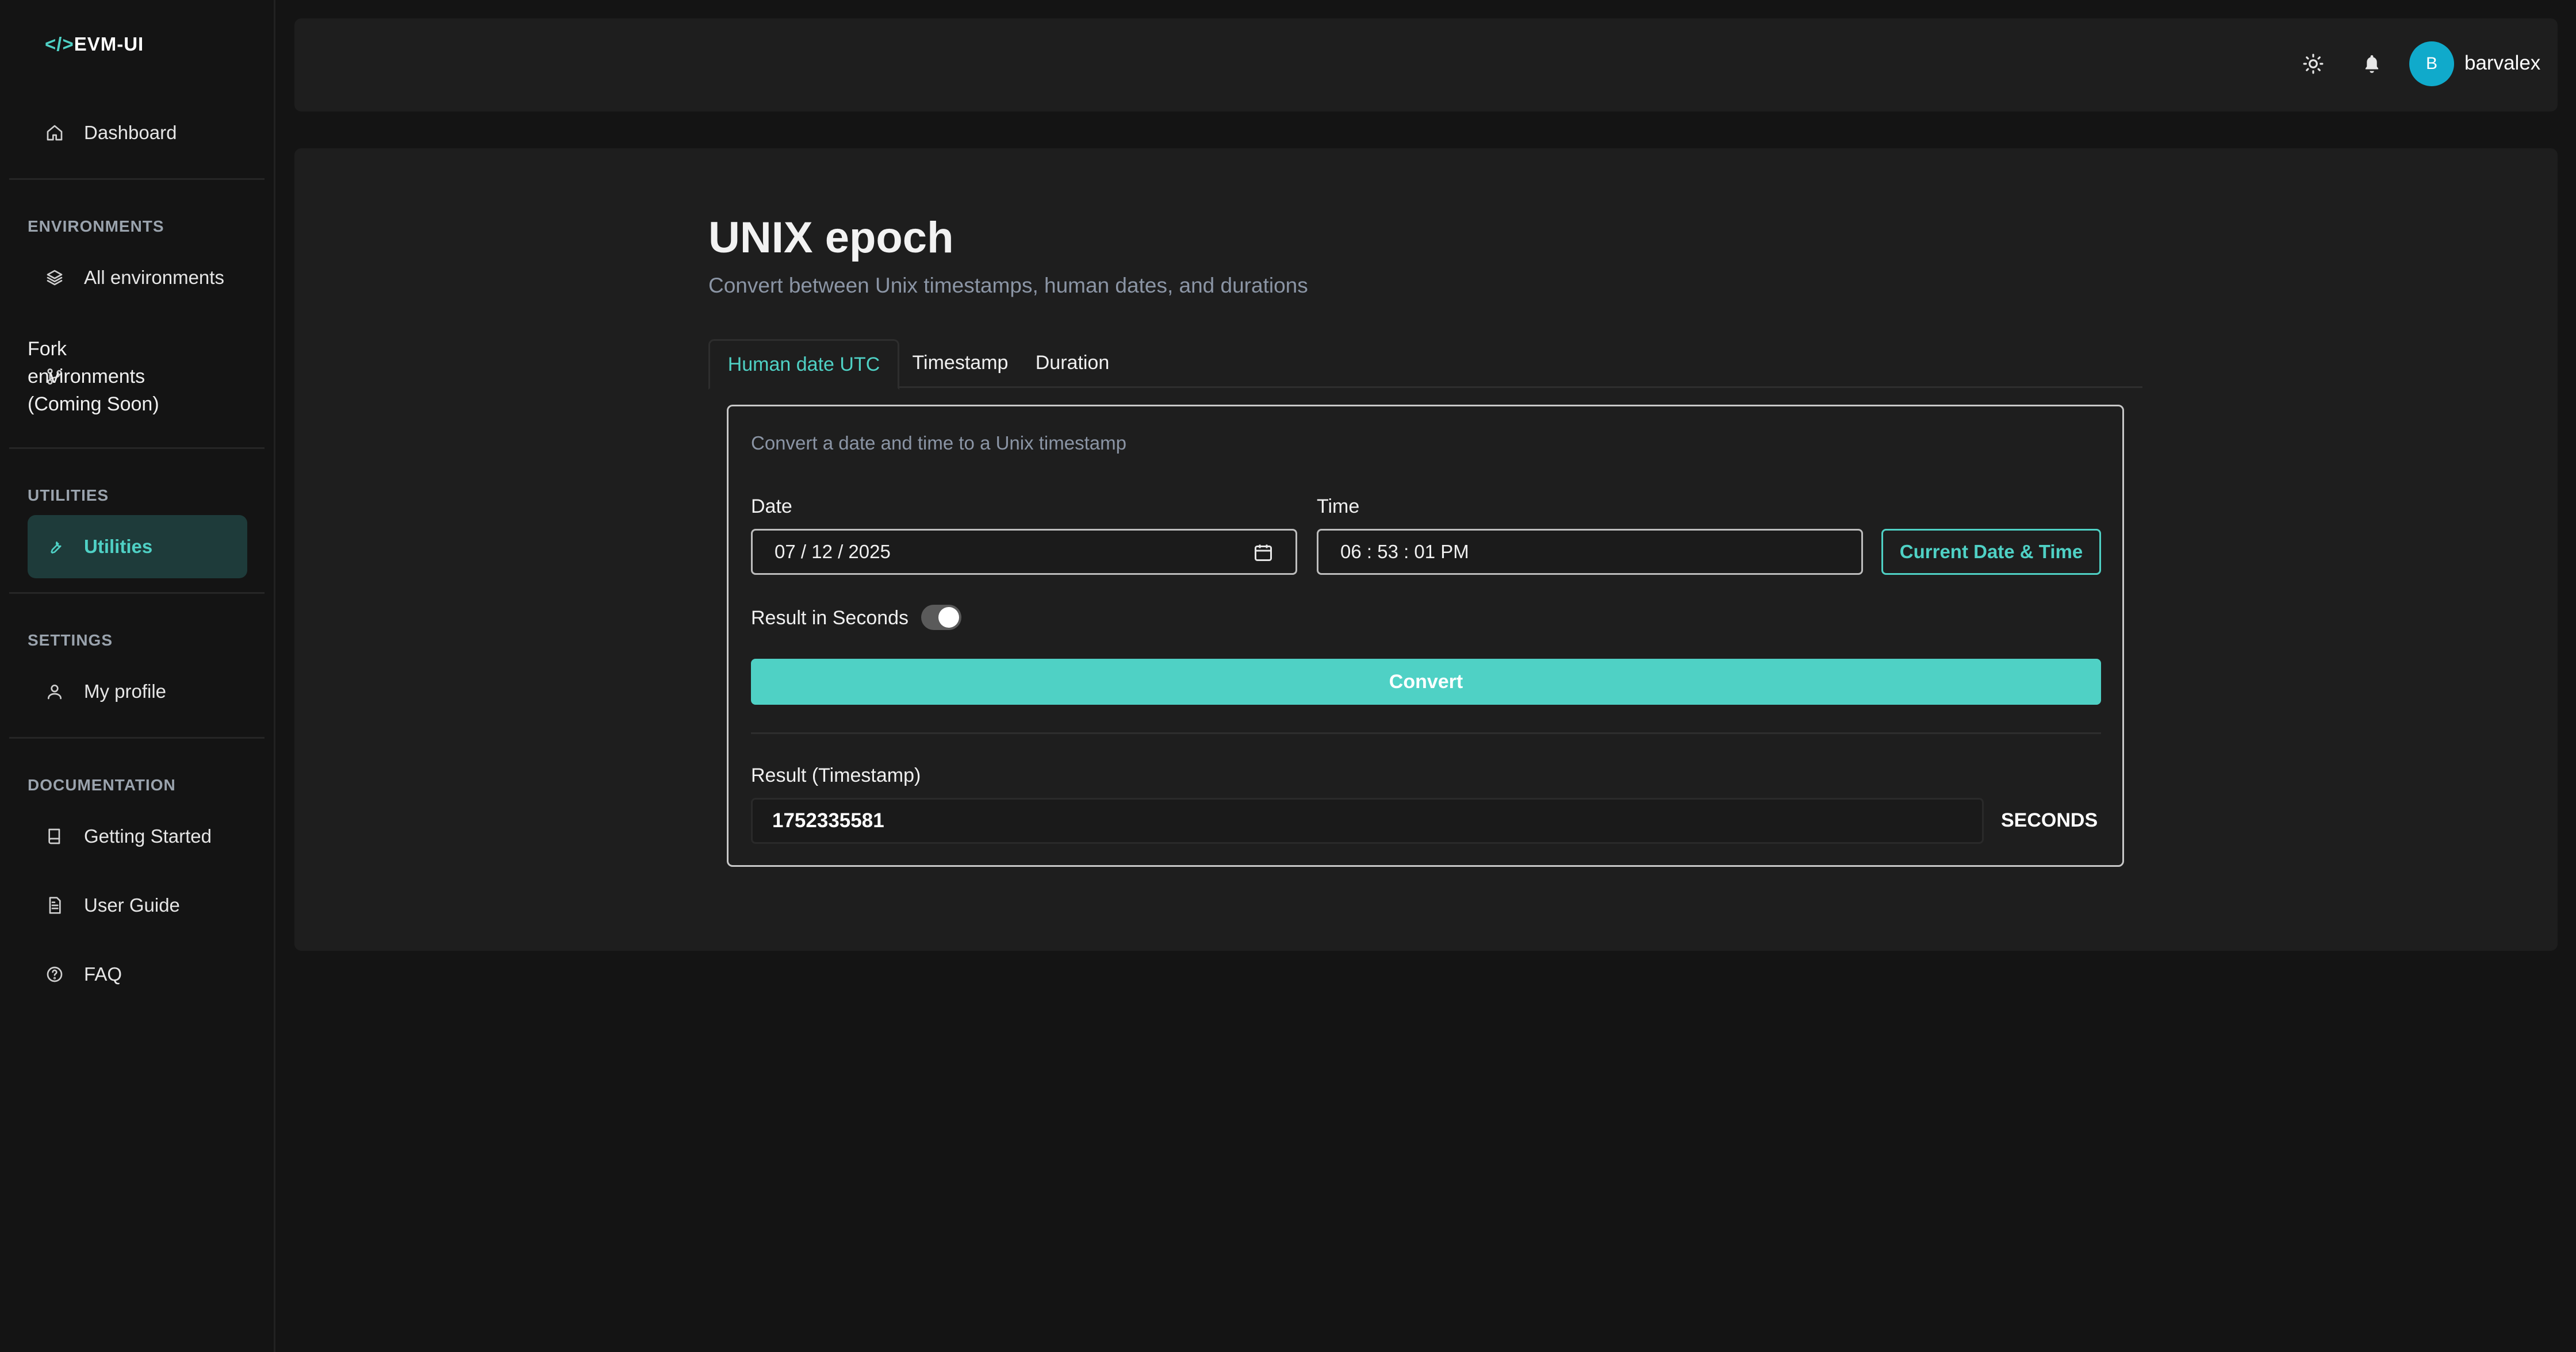 This screenshot has width=2576, height=1352. What do you see at coordinates (2372, 64) in the screenshot?
I see `bell-icon` at bounding box center [2372, 64].